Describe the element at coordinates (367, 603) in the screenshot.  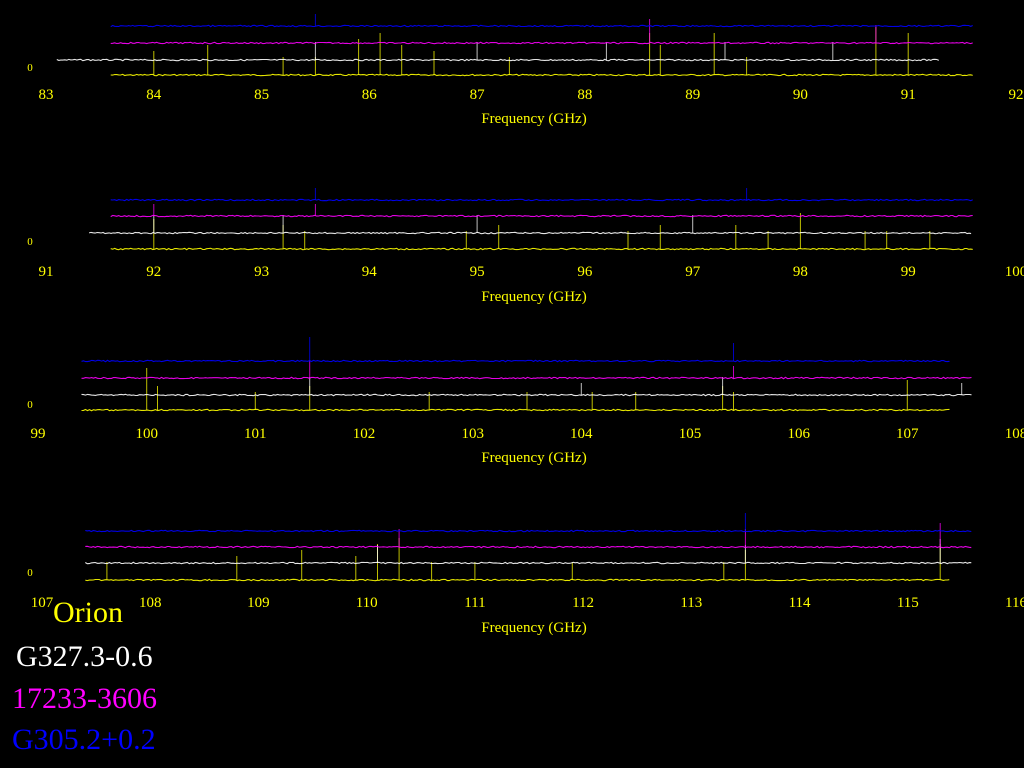
I see `x-tick-label: 110` at that location.